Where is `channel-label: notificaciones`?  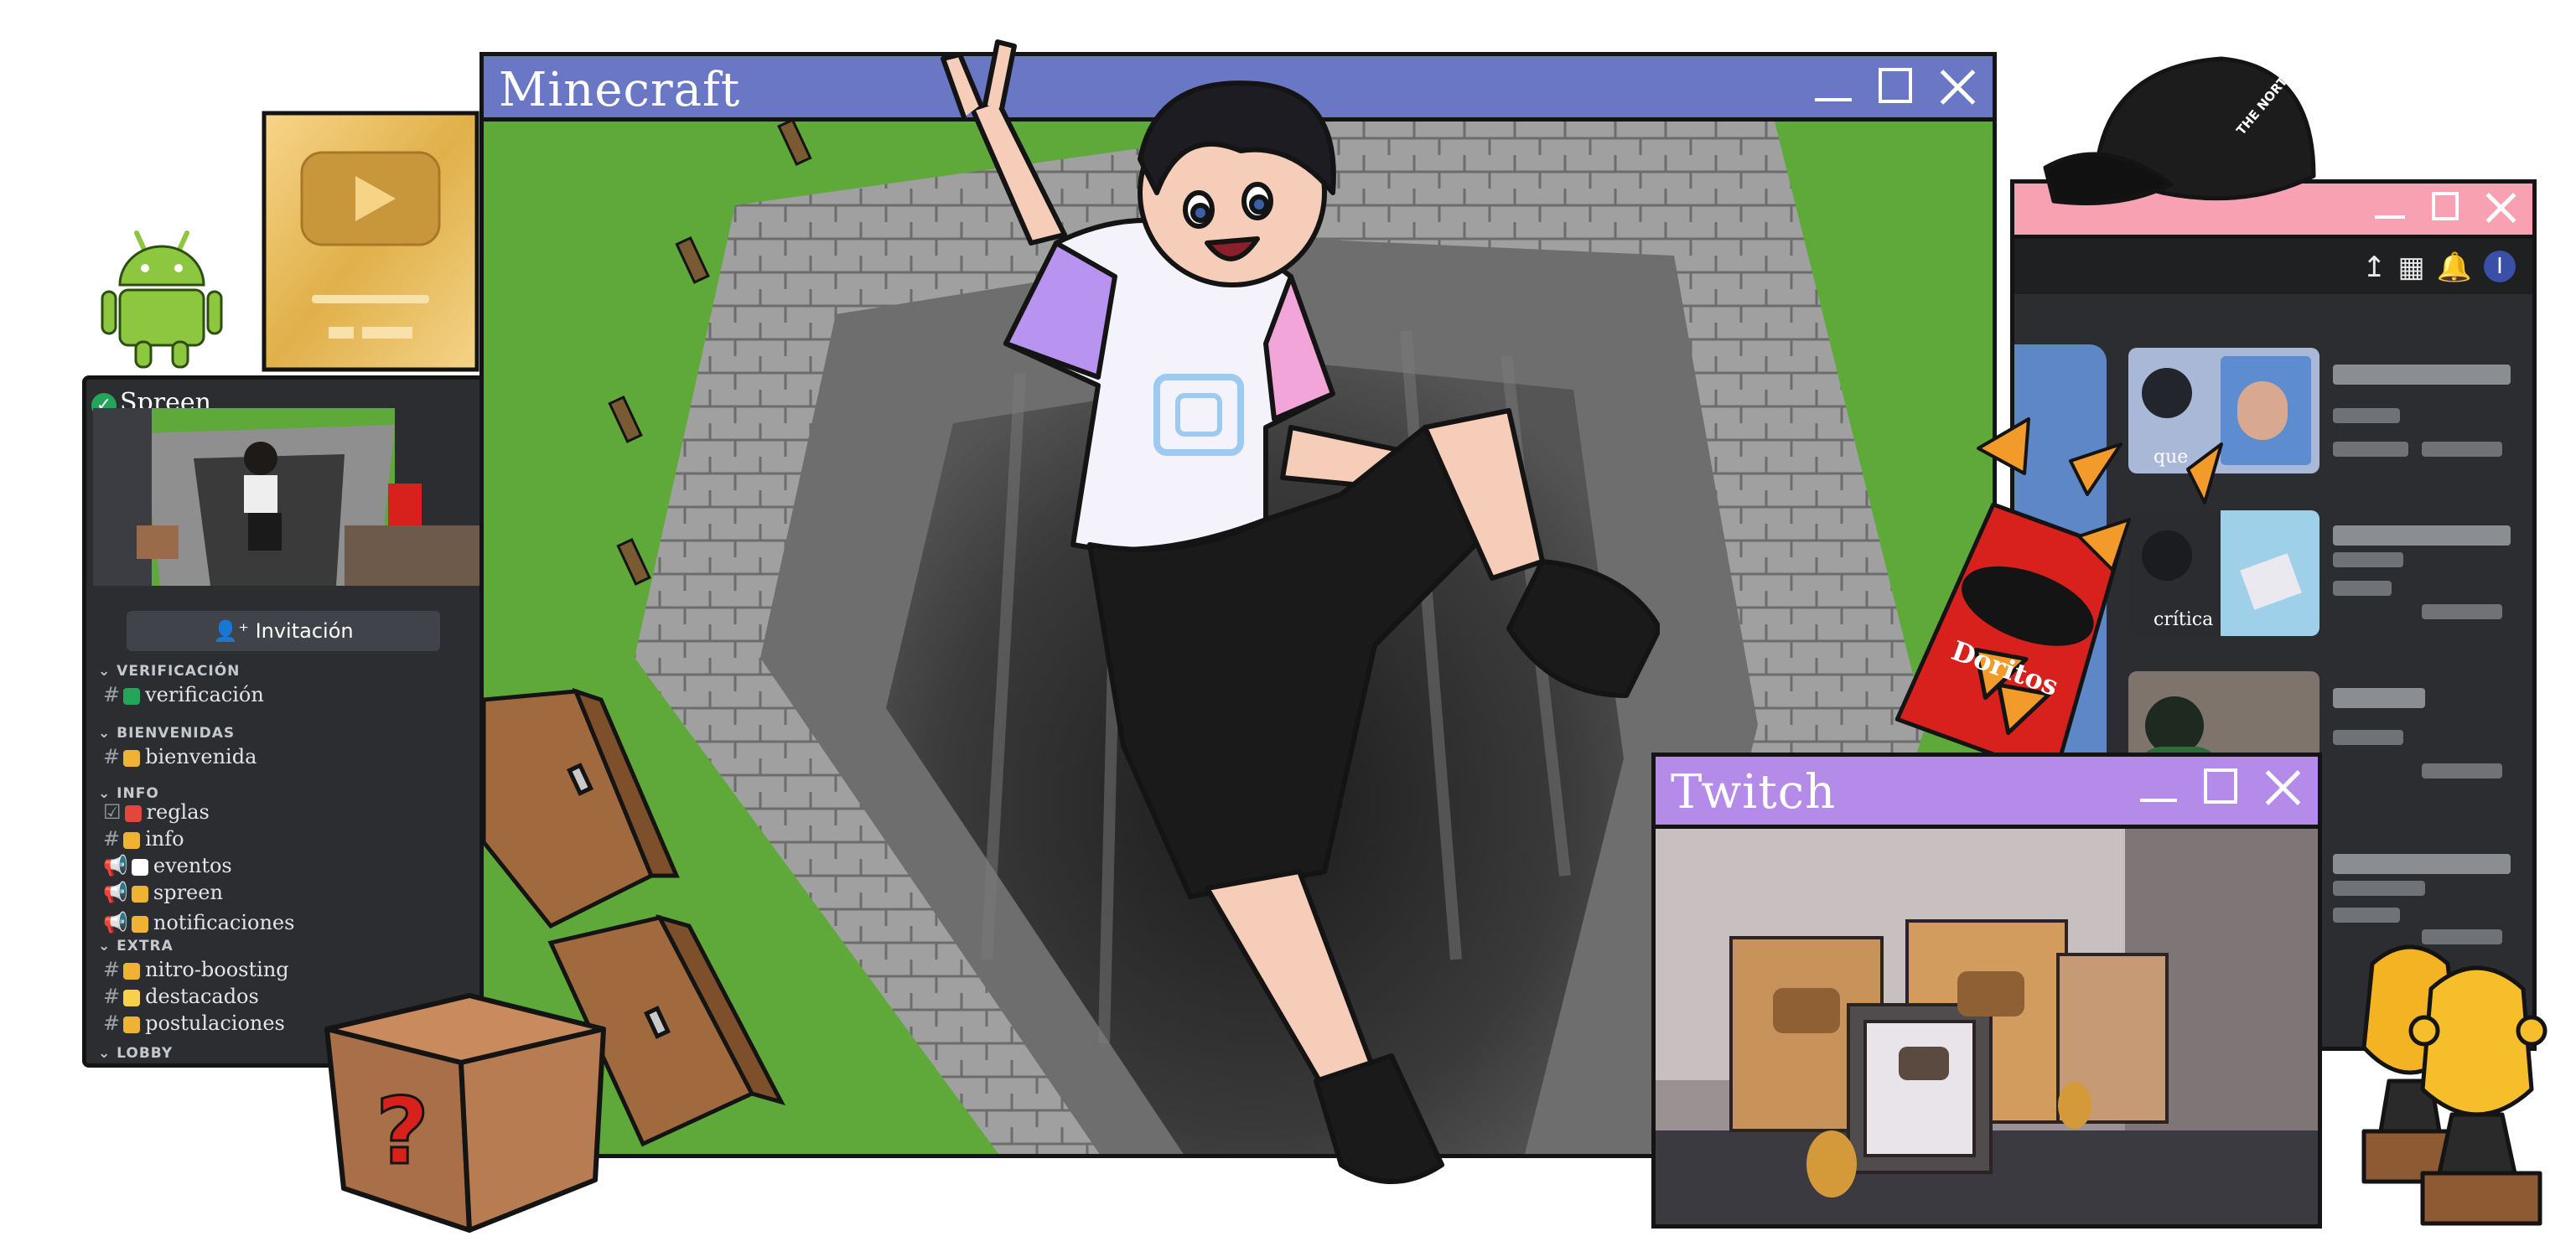
channel-label: notificaciones is located at coordinates (224, 922).